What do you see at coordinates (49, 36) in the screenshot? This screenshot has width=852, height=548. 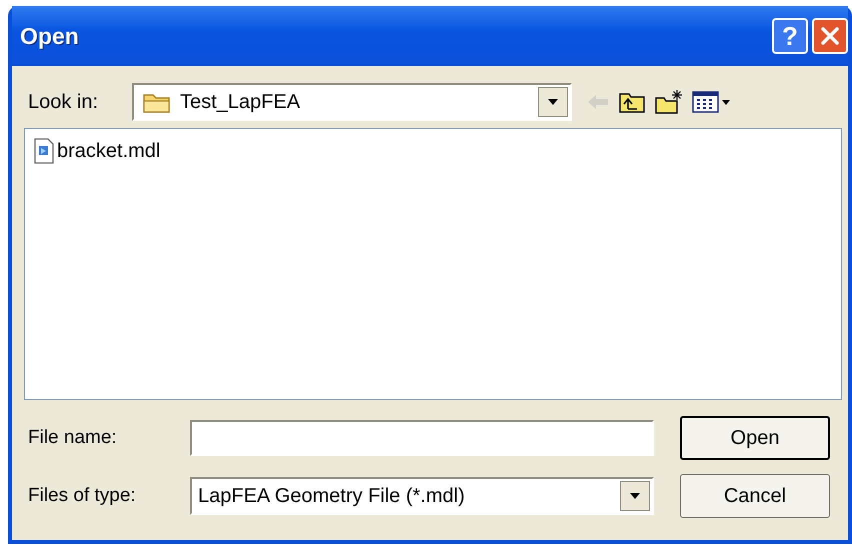 I see `window-title: Open` at bounding box center [49, 36].